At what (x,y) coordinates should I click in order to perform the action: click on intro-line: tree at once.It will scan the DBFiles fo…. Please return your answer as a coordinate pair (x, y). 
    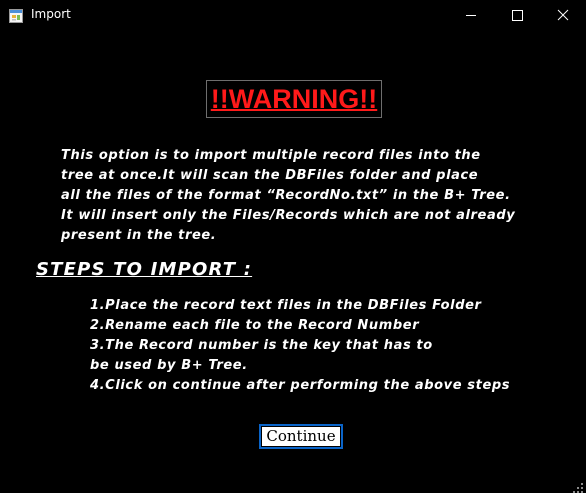
    Looking at the image, I should click on (270, 175).